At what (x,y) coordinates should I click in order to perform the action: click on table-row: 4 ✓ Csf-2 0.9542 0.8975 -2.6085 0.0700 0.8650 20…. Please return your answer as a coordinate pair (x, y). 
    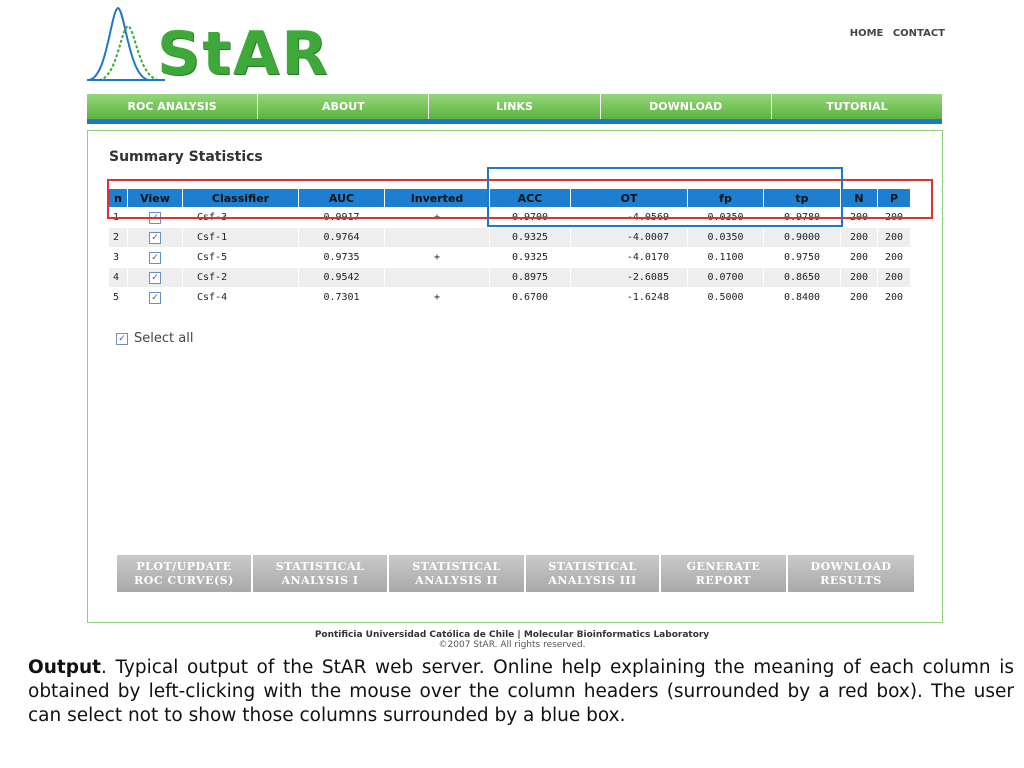
    Looking at the image, I should click on (509, 277).